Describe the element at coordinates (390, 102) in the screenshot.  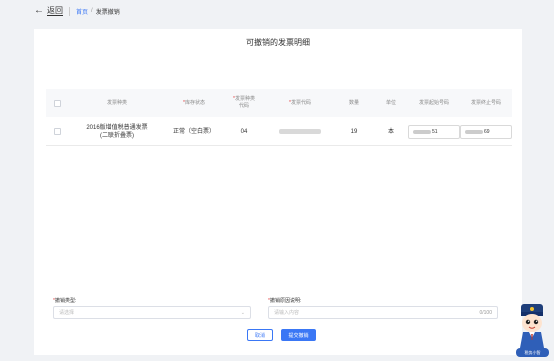
I see `header-unit: 单位` at that location.